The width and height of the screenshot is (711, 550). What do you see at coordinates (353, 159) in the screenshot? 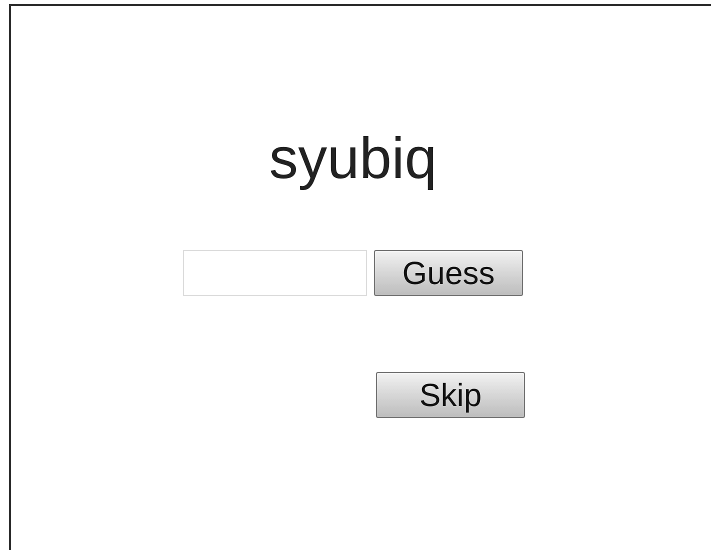
I see `prompt-word: syubiq` at bounding box center [353, 159].